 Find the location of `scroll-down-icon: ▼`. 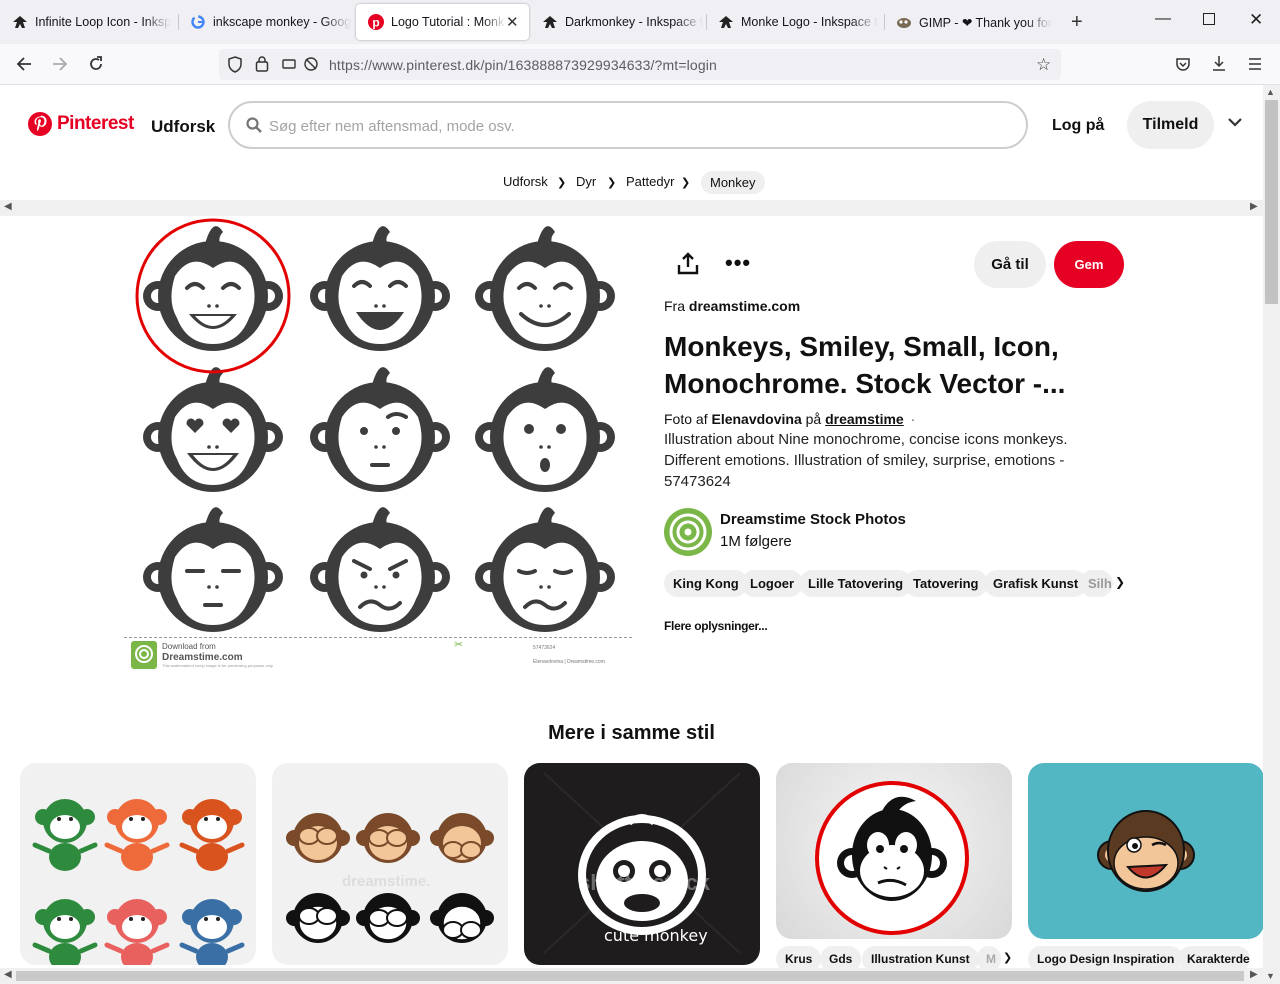

scroll-down-icon: ▼ is located at coordinates (1270, 976).